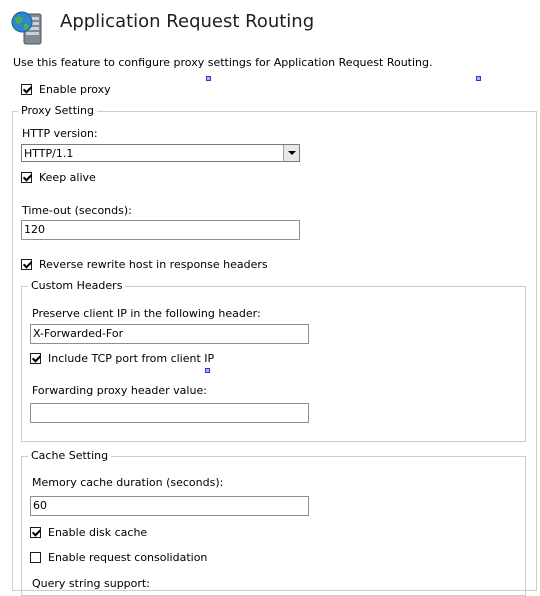 This screenshot has width=540, height=596. Describe the element at coordinates (77, 285) in the screenshot. I see `custom-headers-legend: Custom Headers` at that location.